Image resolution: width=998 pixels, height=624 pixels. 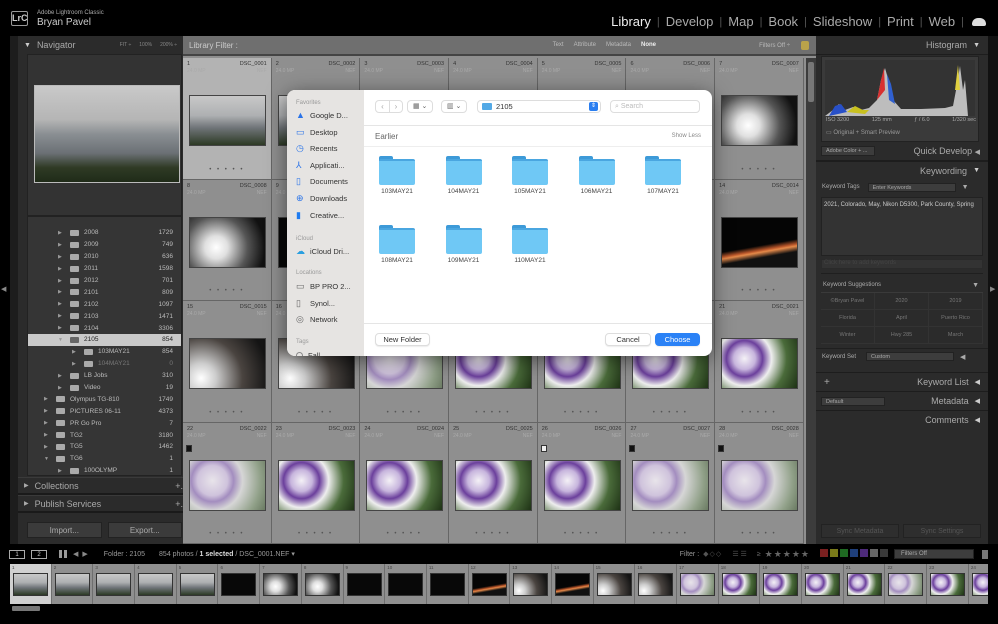 I want to click on add-keywords-input: Click here to add keywords, so click(x=902, y=264).